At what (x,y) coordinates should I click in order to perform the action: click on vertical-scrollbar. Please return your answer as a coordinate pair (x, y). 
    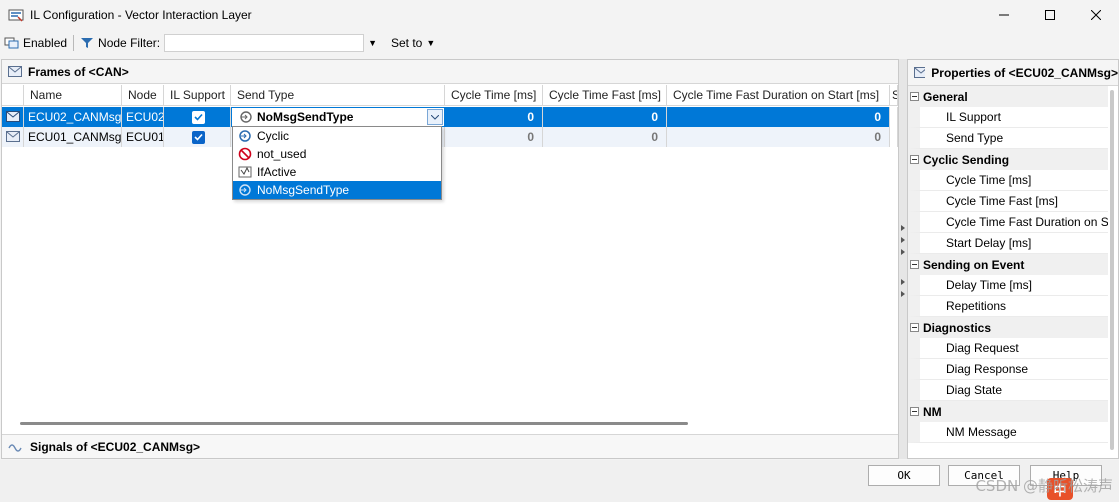
    Looking at the image, I should click on (1112, 270).